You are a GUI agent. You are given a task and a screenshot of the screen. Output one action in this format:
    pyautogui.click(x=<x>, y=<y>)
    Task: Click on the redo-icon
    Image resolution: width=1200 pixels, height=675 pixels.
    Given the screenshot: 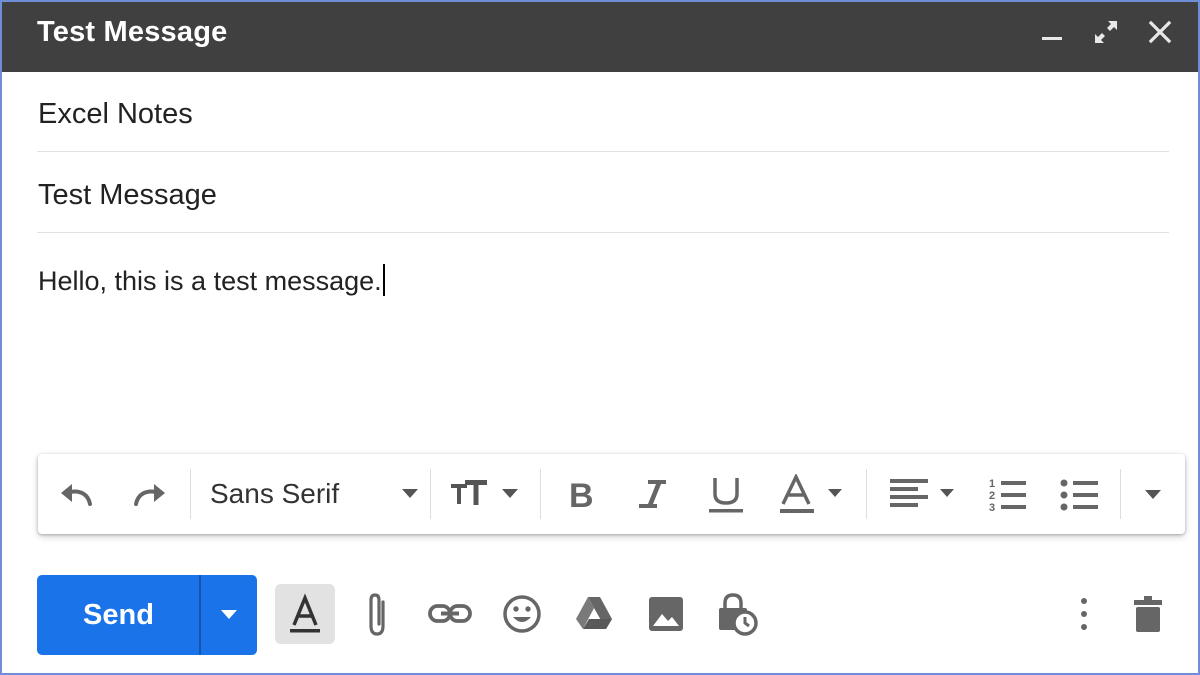 What is the action you would take?
    pyautogui.click(x=149, y=494)
    